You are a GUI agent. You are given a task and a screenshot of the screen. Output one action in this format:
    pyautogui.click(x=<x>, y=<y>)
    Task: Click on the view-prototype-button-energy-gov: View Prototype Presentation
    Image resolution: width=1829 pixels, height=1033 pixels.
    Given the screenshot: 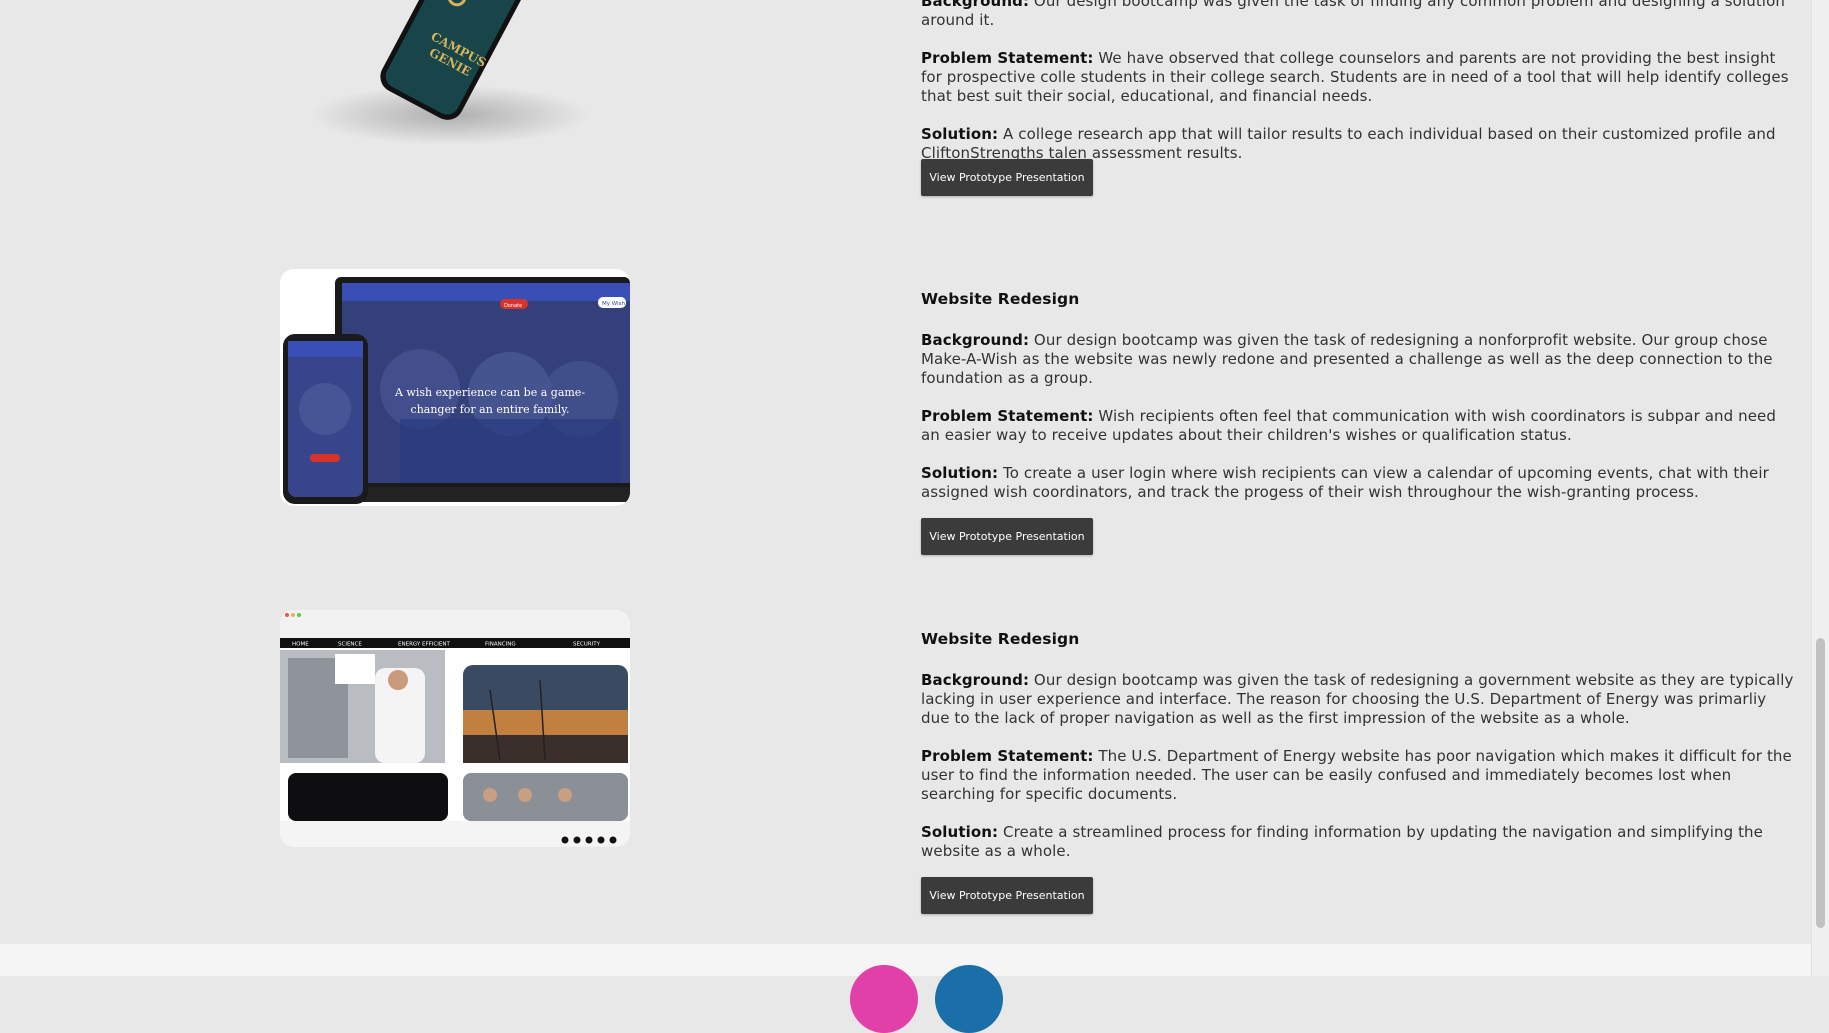 What is the action you would take?
    pyautogui.click(x=1007, y=895)
    